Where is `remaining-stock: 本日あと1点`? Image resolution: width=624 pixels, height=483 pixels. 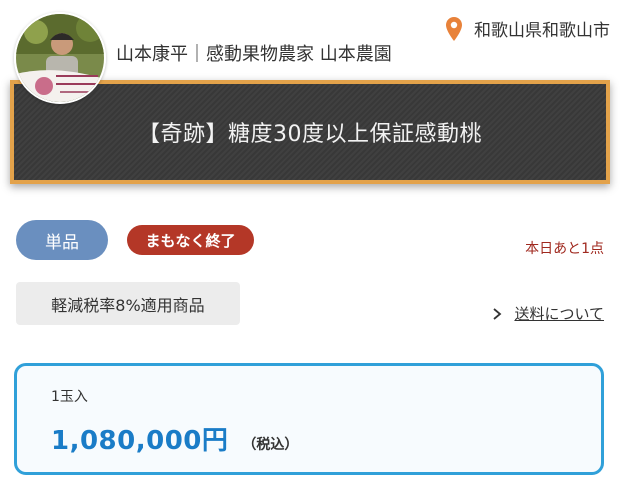 remaining-stock: 本日あと1点 is located at coordinates (564, 249).